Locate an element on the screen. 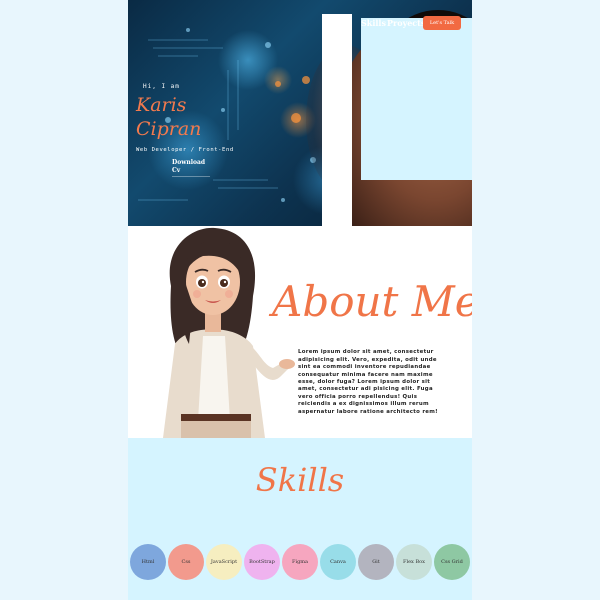 Image resolution: width=600 pixels, height=600 pixels. skill-git: Git is located at coordinates (376, 562).